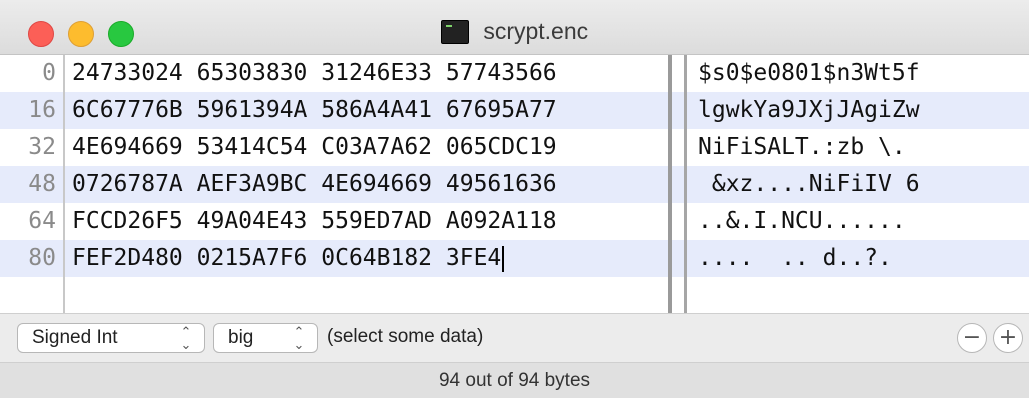 This screenshot has height=398, width=1029. What do you see at coordinates (49, 73) in the screenshot?
I see `row-offset: 0` at bounding box center [49, 73].